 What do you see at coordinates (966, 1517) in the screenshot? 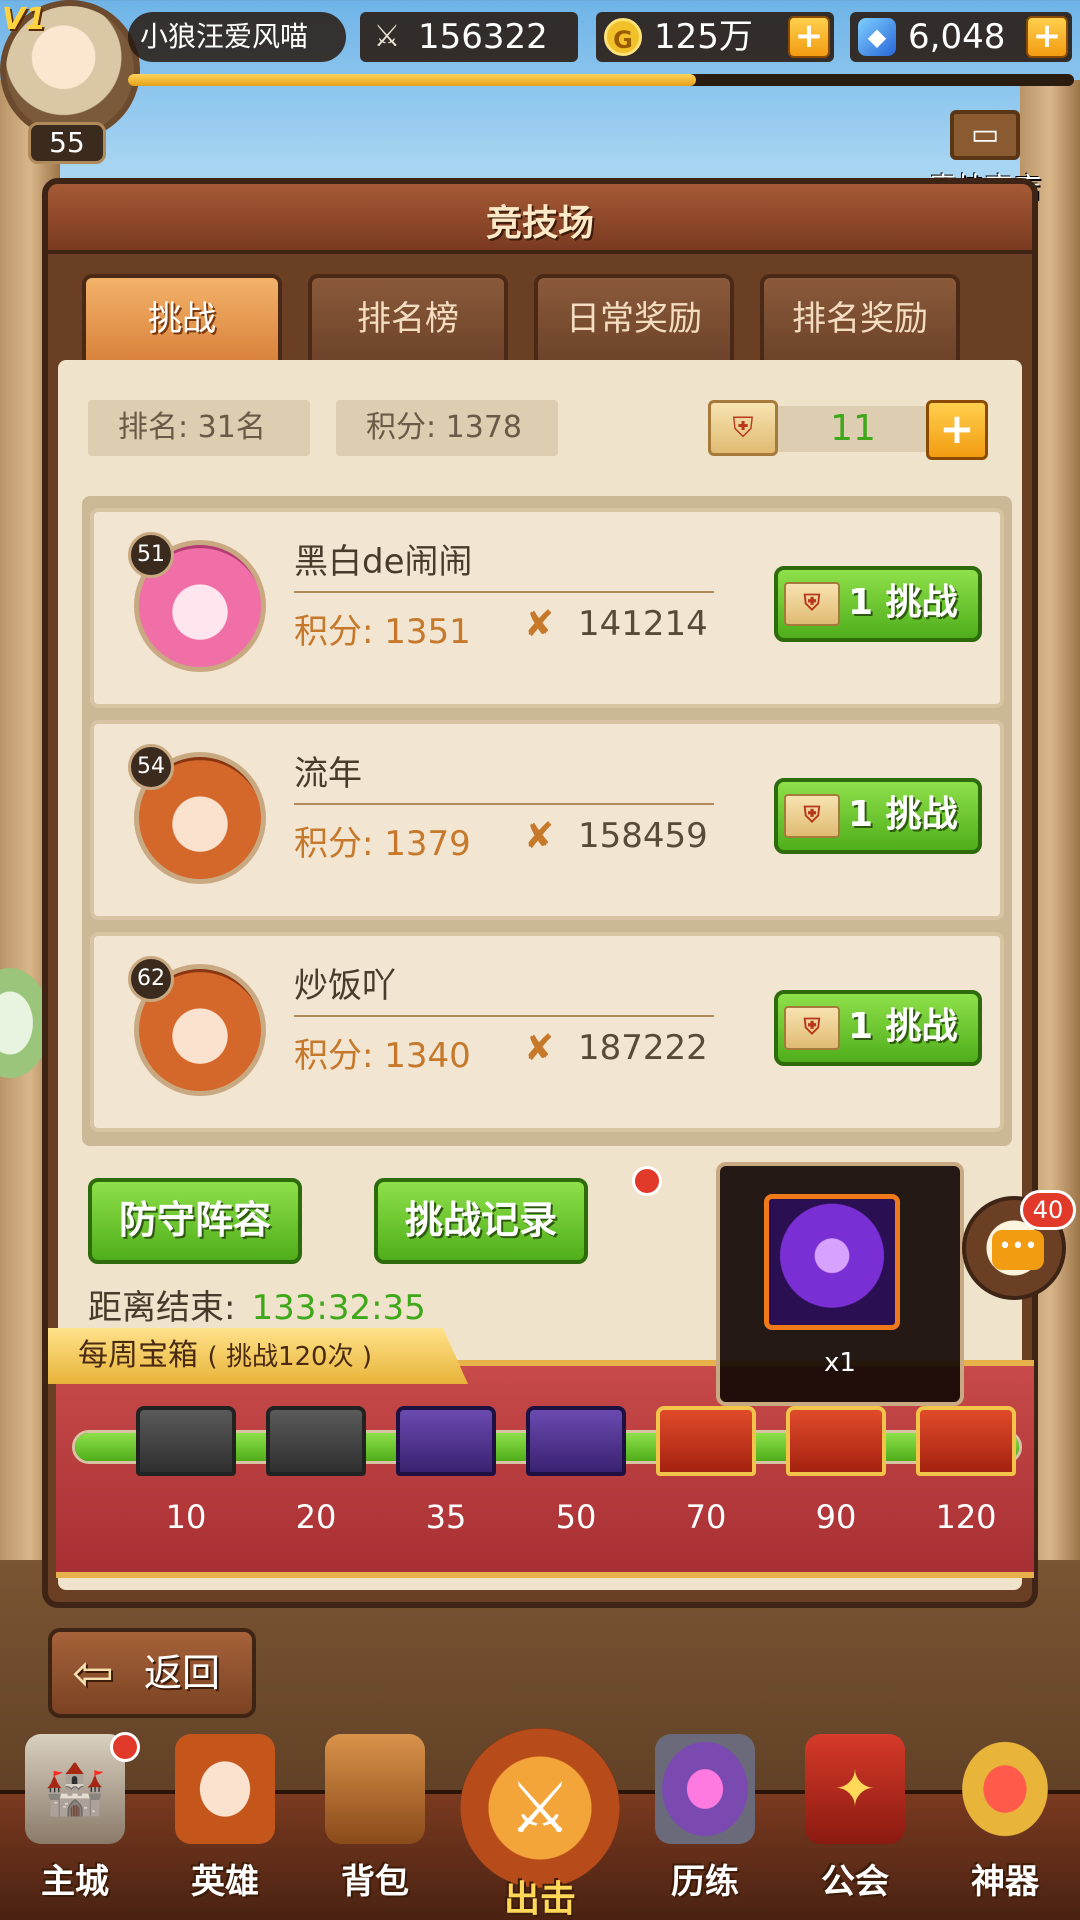
I see `chest-threshold: 120` at bounding box center [966, 1517].